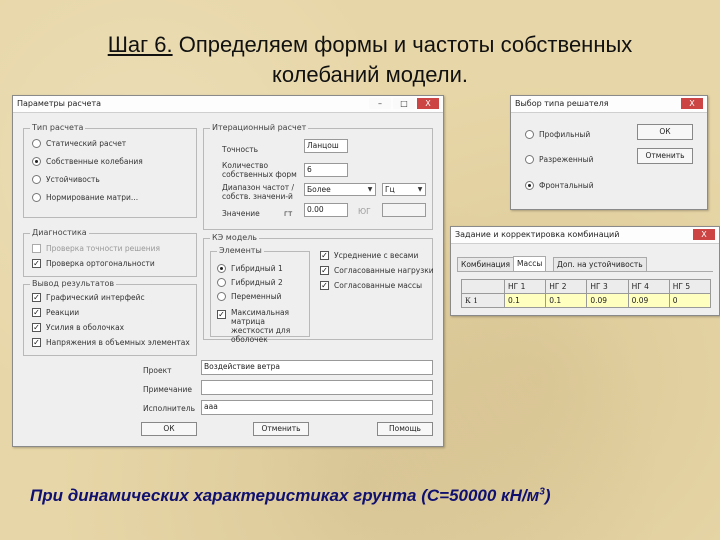 This screenshot has height=540, width=720. What do you see at coordinates (118, 342) in the screenshot?
I see `check-volume-stress-label: Напряжения в объемных элементах` at bounding box center [118, 342].